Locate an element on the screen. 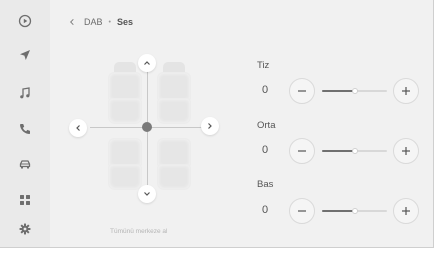  bass-slider-thumb is located at coordinates (354, 211).